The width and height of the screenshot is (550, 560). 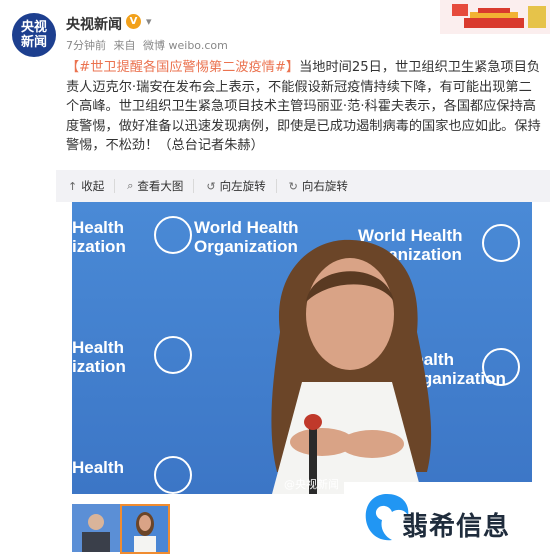 I want to click on festival-banner-icon, so click(x=495, y=17).